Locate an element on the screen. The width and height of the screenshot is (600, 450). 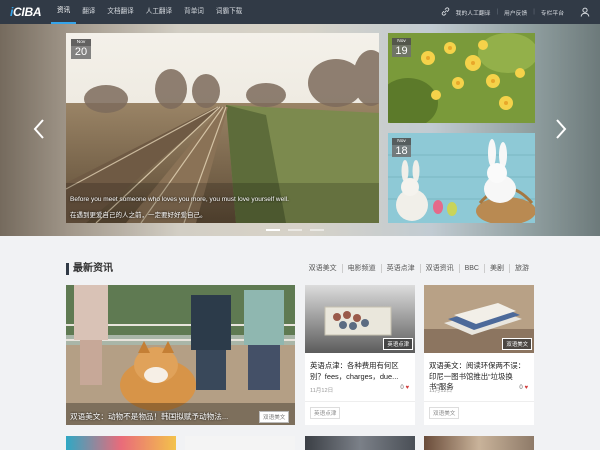
nav-human-translate: 人工翻译 is located at coordinates (159, 12).